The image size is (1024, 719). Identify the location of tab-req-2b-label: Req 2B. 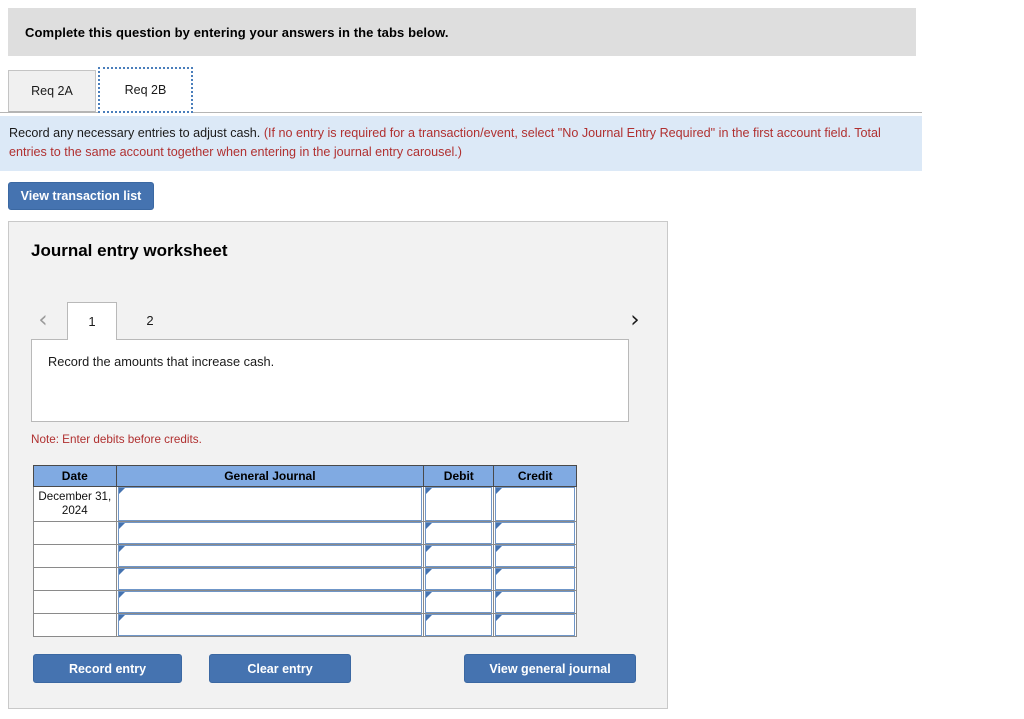
(145, 90).